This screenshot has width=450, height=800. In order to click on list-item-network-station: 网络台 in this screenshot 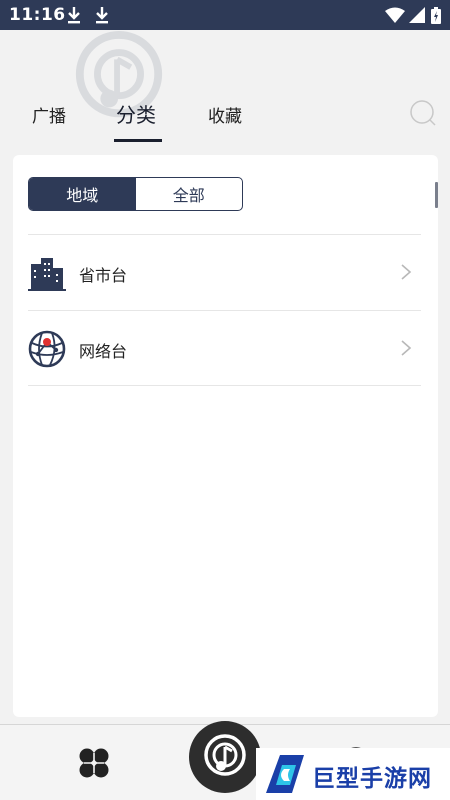, I will do `click(224, 348)`.